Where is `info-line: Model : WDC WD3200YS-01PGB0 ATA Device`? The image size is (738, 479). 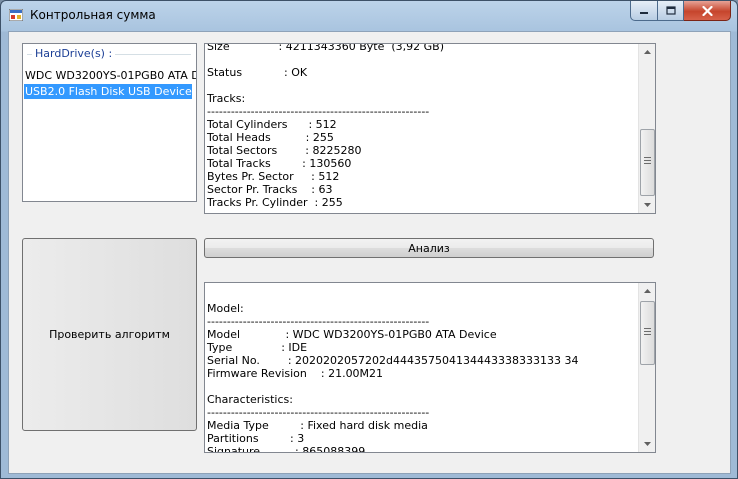
info-line: Model : WDC WD3200YS-01PGB0 ATA Device is located at coordinates (352, 334).